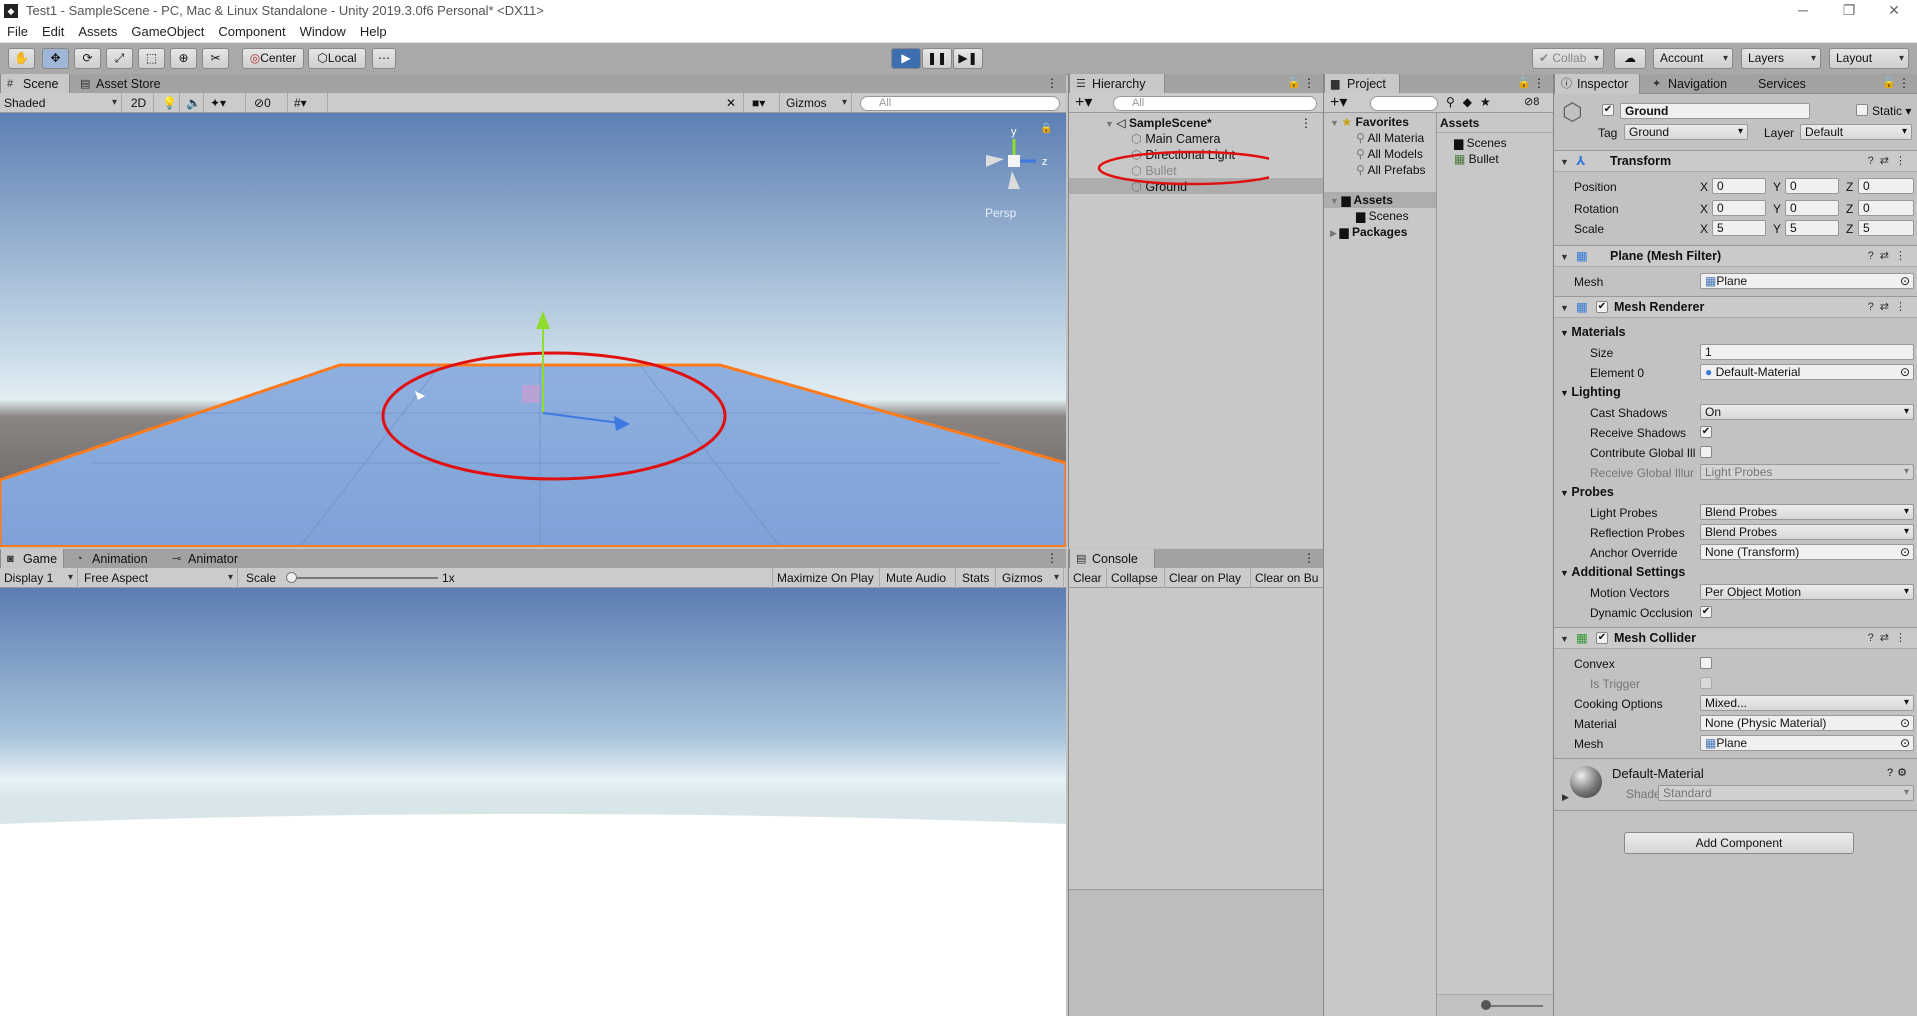  What do you see at coordinates (1706, 452) in the screenshot?
I see `contribute-gi-checkbox` at bounding box center [1706, 452].